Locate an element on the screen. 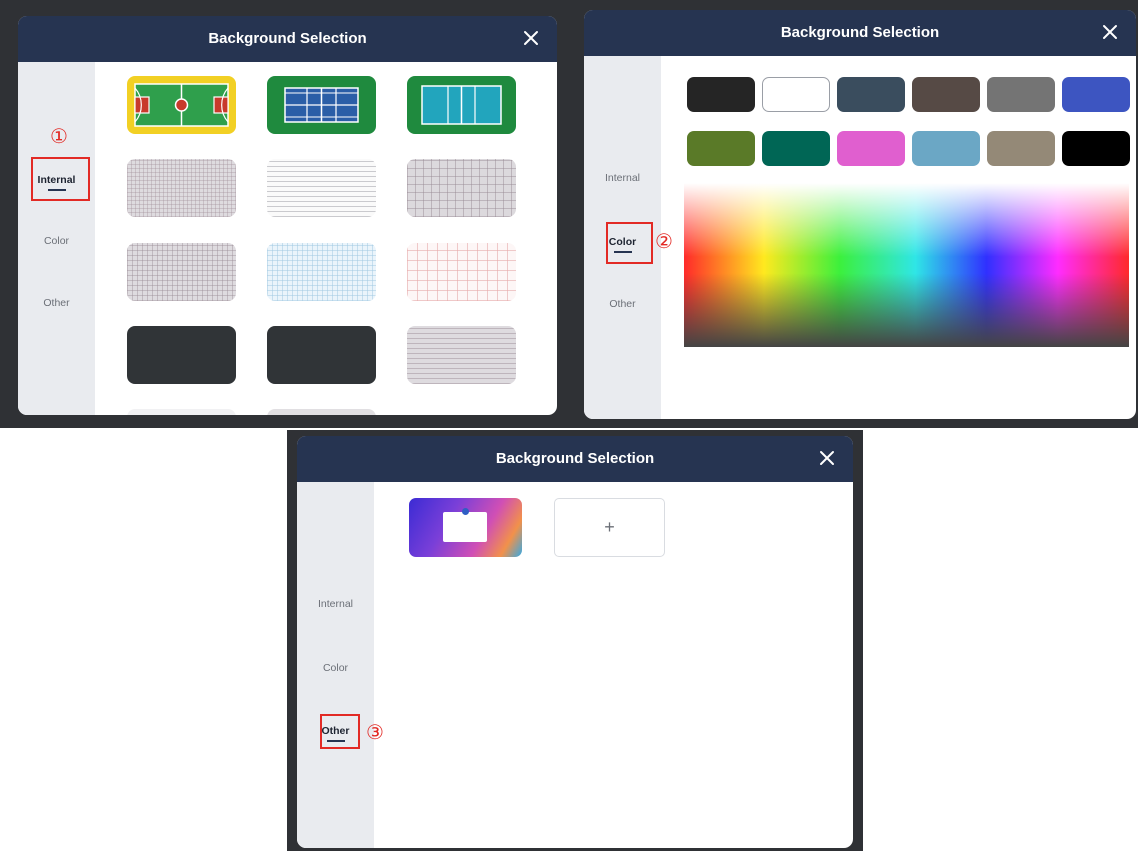 This screenshot has width=1138, height=851. custom-background-thumbnail is located at coordinates (465, 527).